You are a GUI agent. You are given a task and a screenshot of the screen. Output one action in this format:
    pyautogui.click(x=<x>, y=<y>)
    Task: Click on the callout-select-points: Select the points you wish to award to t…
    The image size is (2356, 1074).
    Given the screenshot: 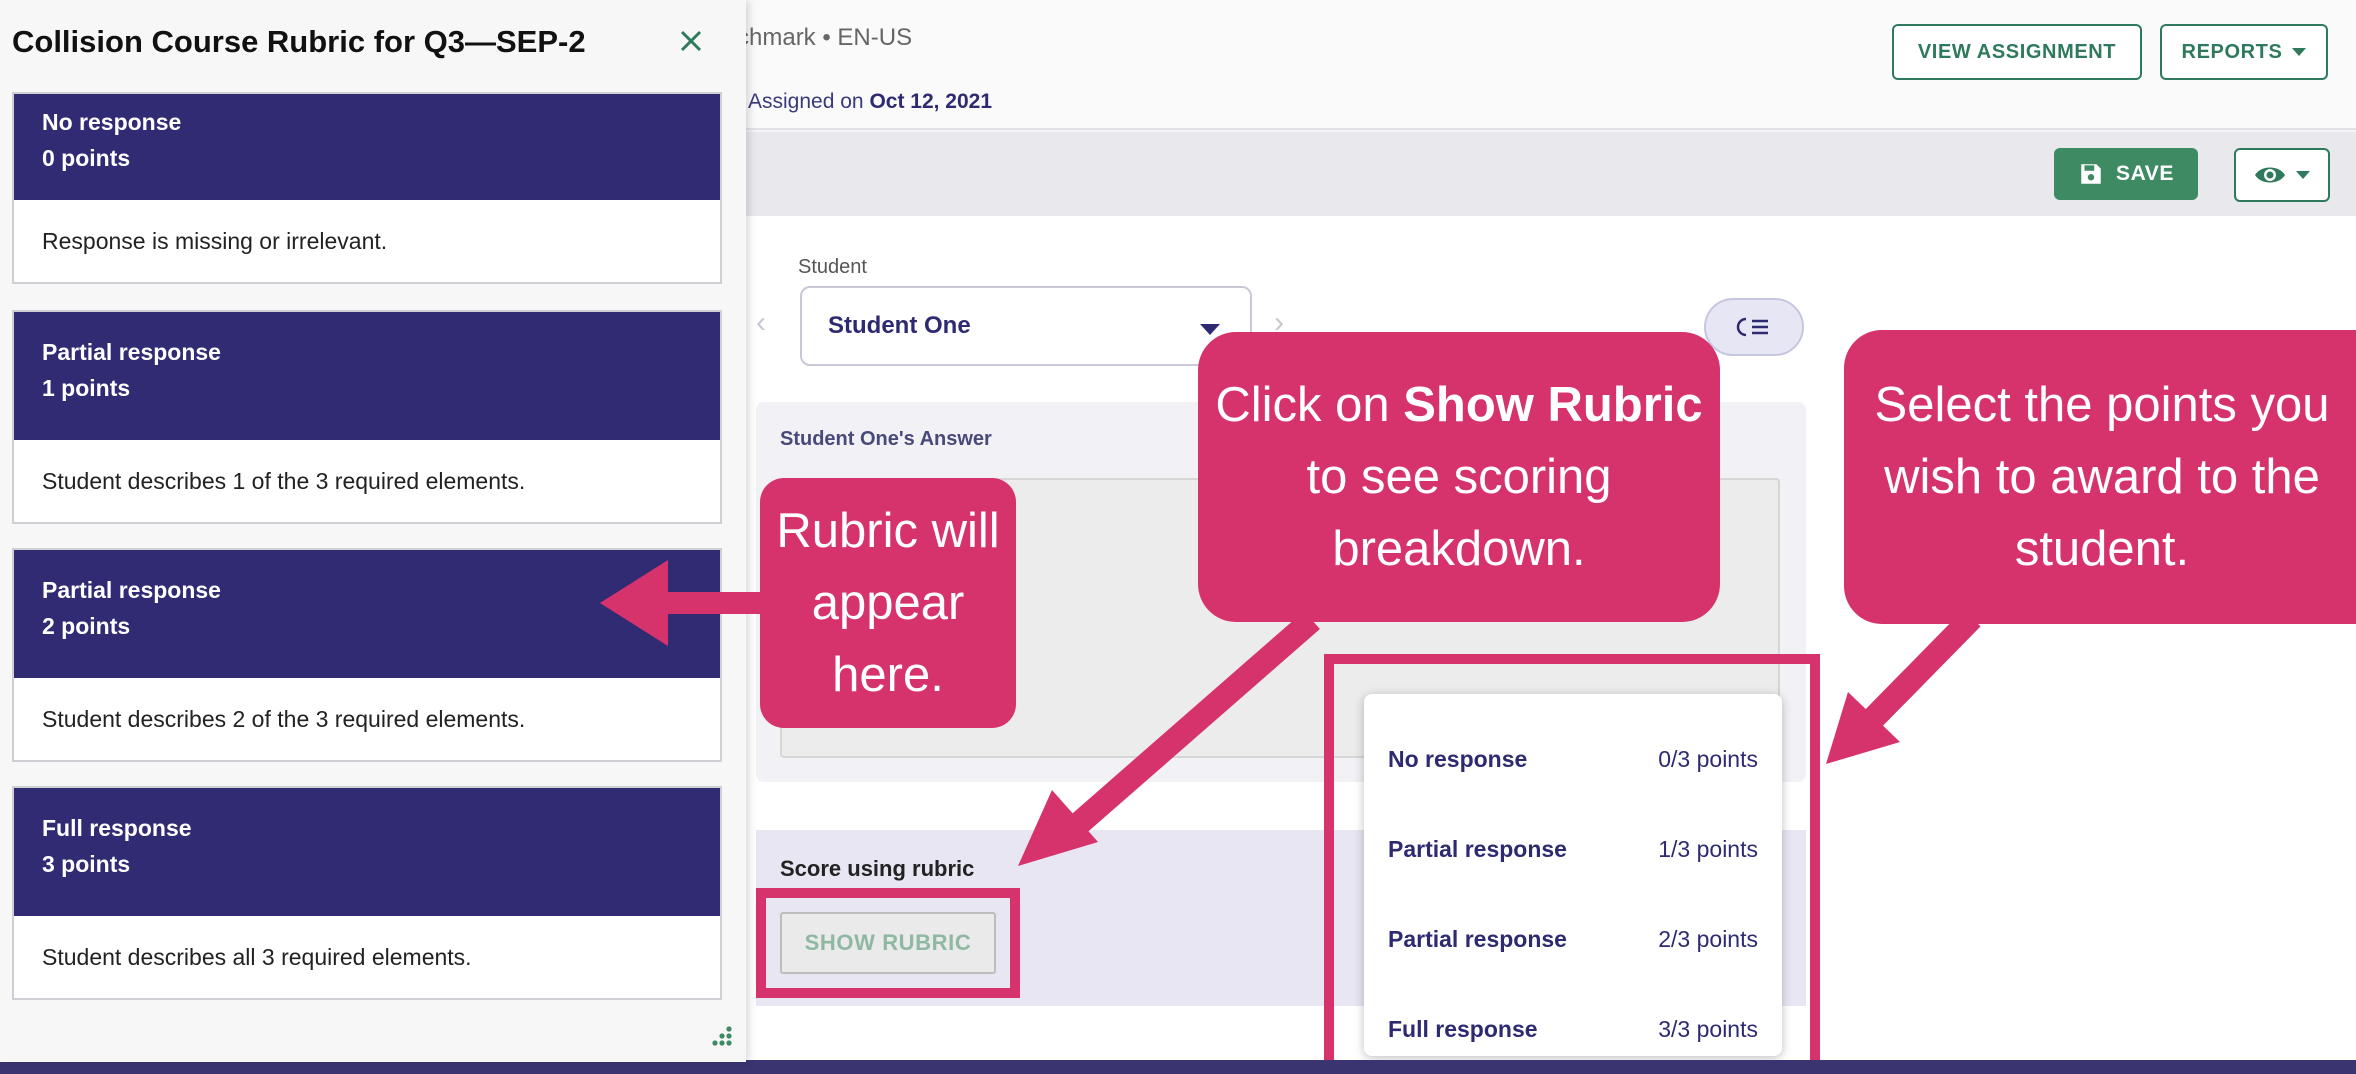 What is the action you would take?
    pyautogui.click(x=2100, y=477)
    